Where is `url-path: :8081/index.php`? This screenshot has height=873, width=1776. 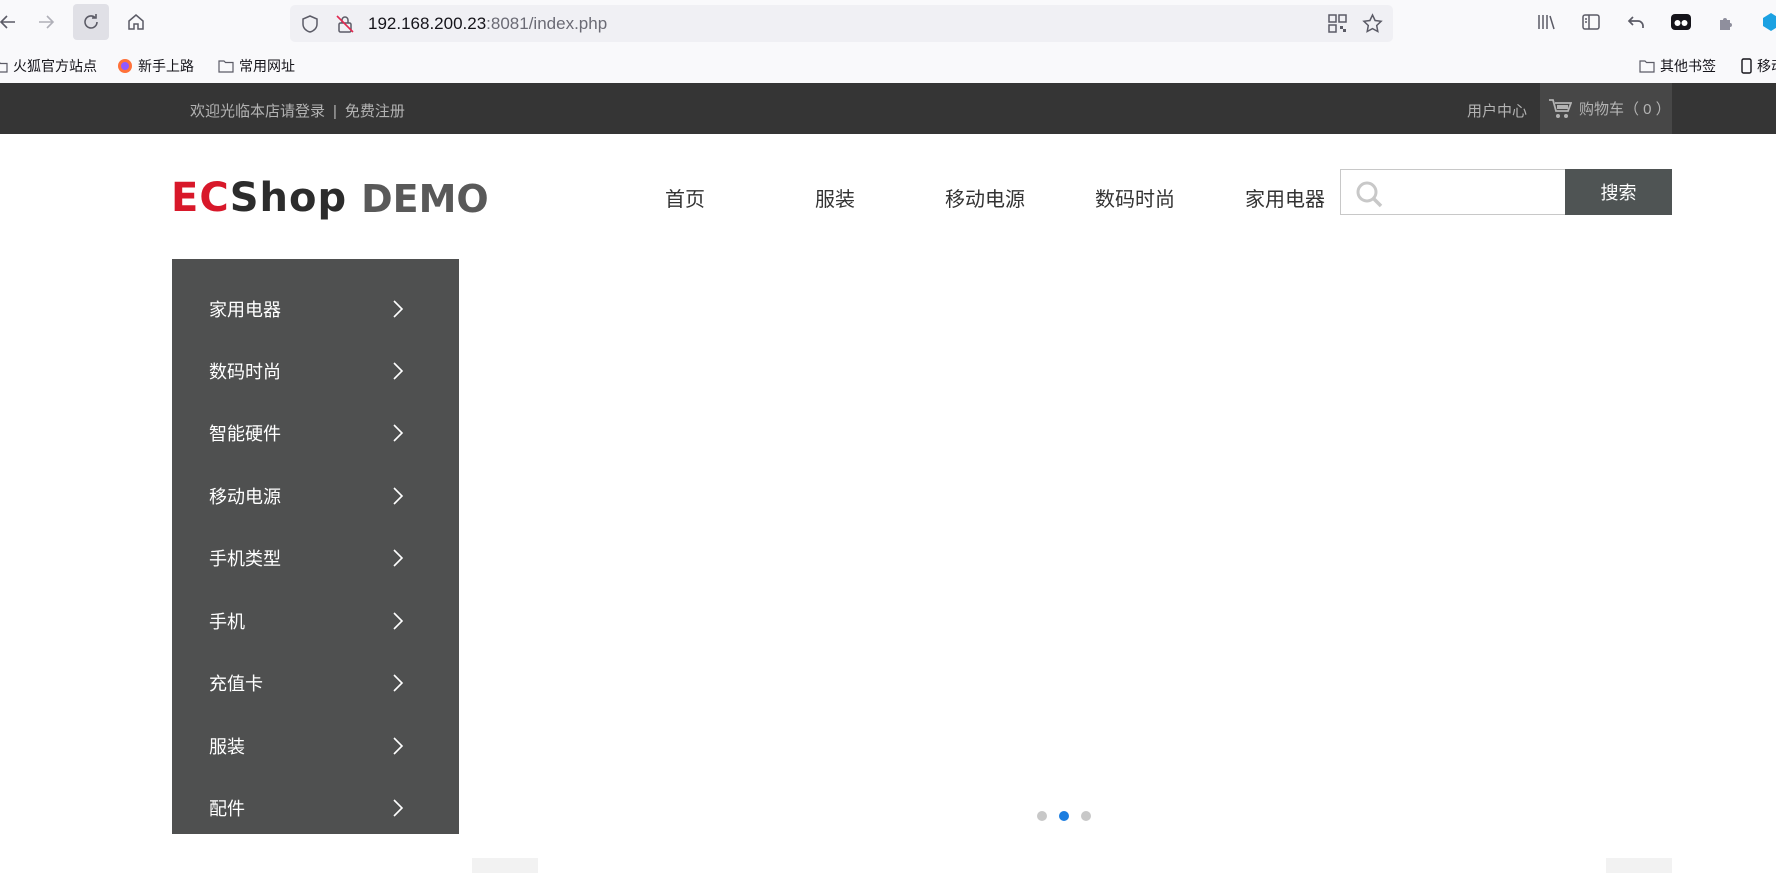
url-path: :8081/index.php is located at coordinates (547, 23).